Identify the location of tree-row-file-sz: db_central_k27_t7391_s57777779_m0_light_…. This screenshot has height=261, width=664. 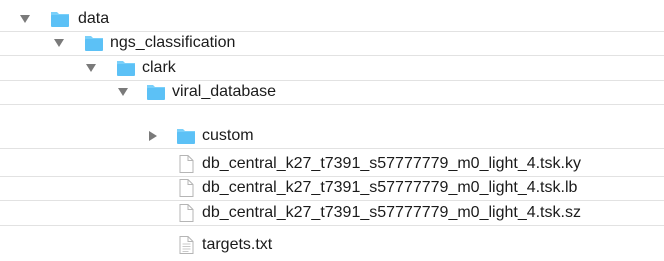
(332, 213).